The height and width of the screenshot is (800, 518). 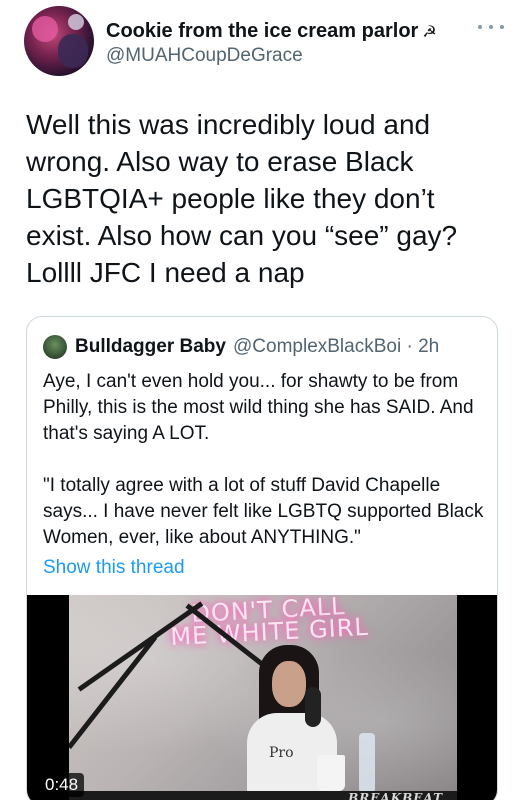 I want to click on breakbeat-logo: BREAKBEAT, so click(x=395, y=795).